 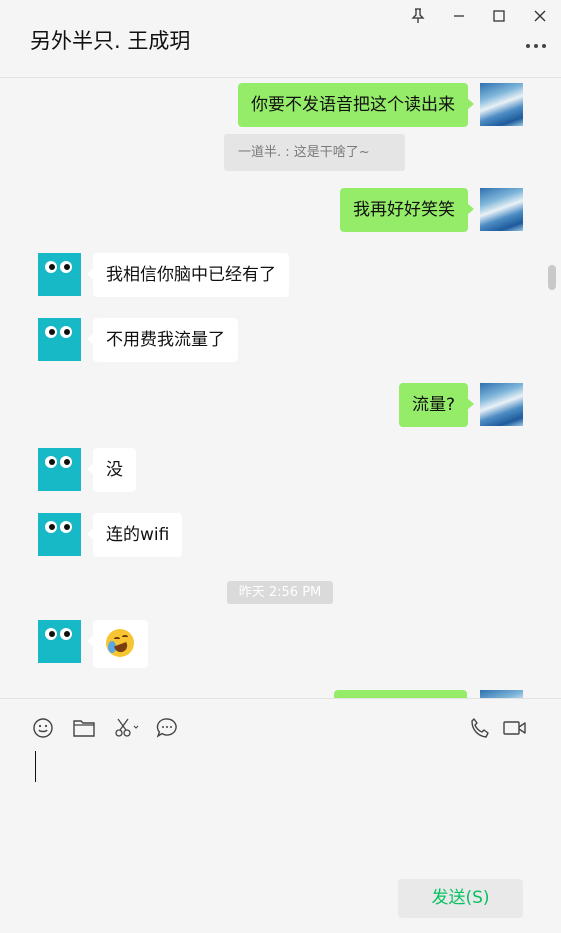 What do you see at coordinates (536, 46) in the screenshot?
I see `more-options-icon` at bounding box center [536, 46].